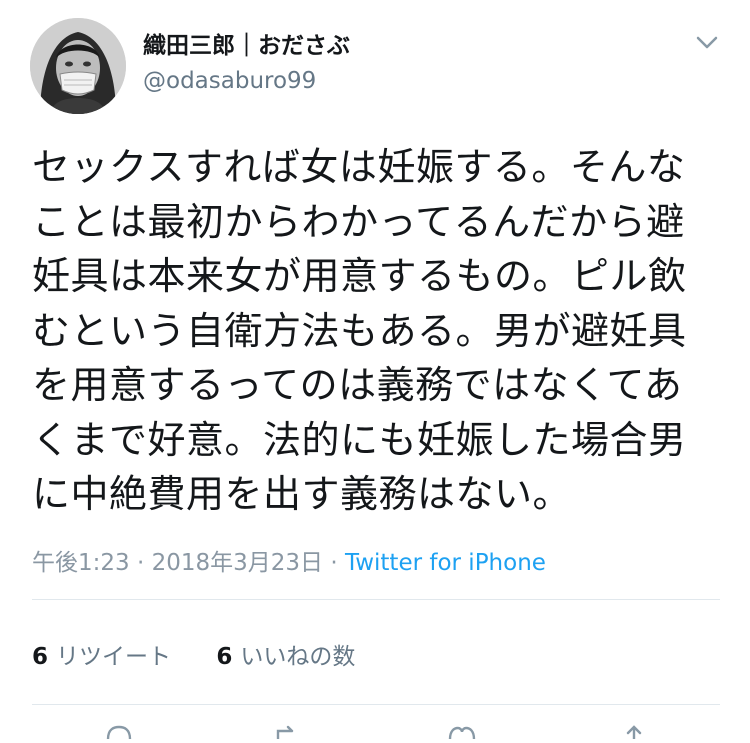 This screenshot has height=743, width=750. I want to click on tweet-text-line: 妊具は本来女が用意するもの。ピル飲, so click(359, 276).